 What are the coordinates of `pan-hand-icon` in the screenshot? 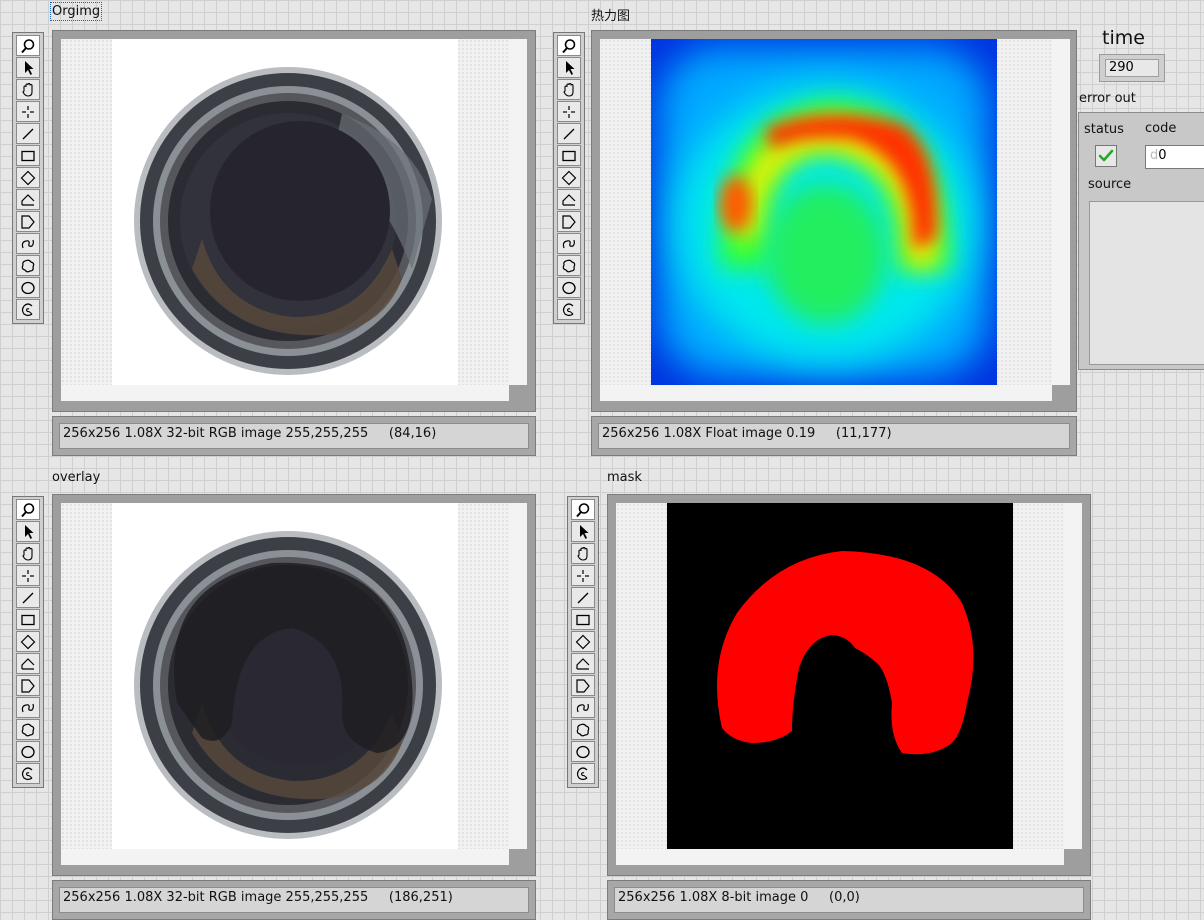 It's located at (568, 89).